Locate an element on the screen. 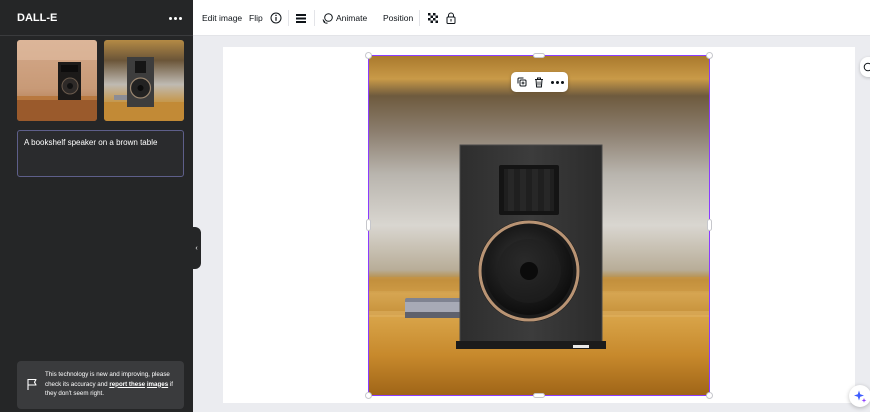 This screenshot has width=870, height=412. element-floating-toolbar is located at coordinates (539, 82).